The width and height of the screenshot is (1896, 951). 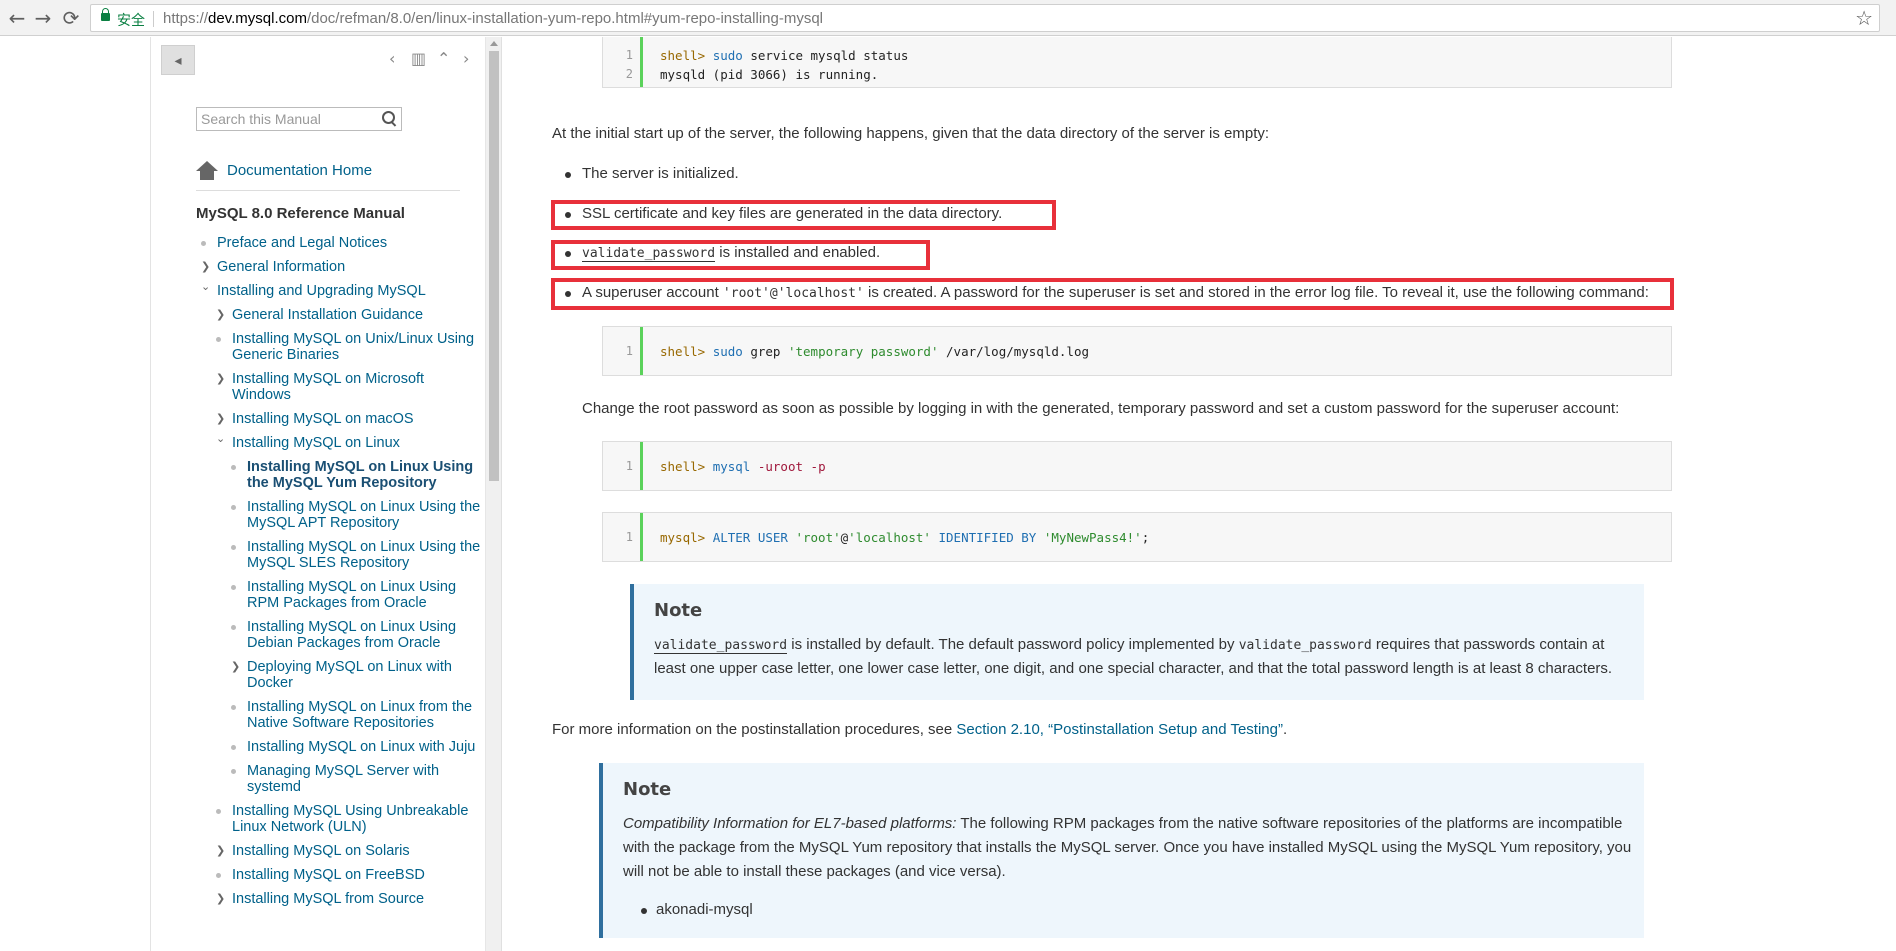 I want to click on code-root-account: 'root'@'localhost', so click(x=793, y=293).